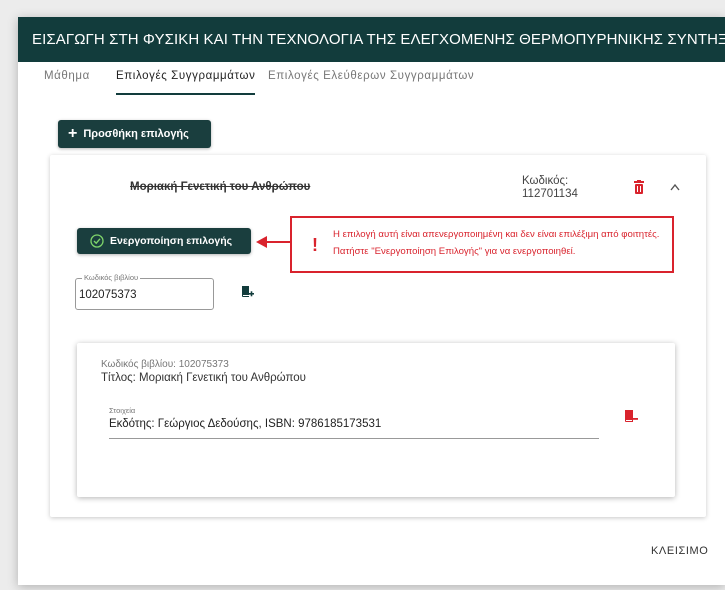 This screenshot has width=725, height=590. What do you see at coordinates (203, 378) in the screenshot?
I see `book-title-line: Τίτλος: Μοριακή Γενετική του Ανθρώπου` at bounding box center [203, 378].